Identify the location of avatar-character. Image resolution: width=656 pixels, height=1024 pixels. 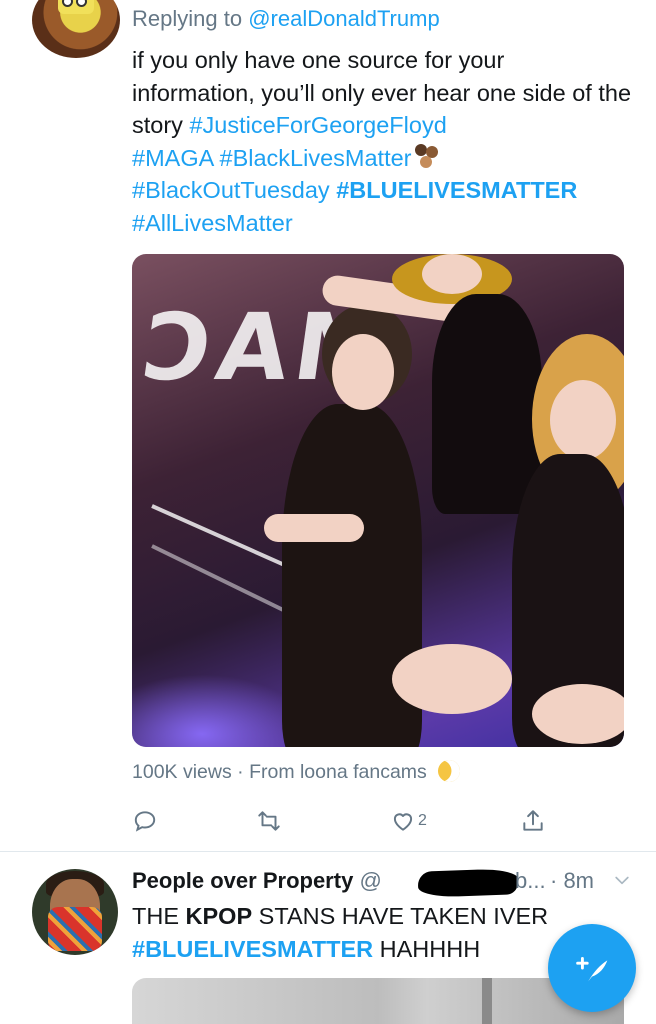
(76, 7).